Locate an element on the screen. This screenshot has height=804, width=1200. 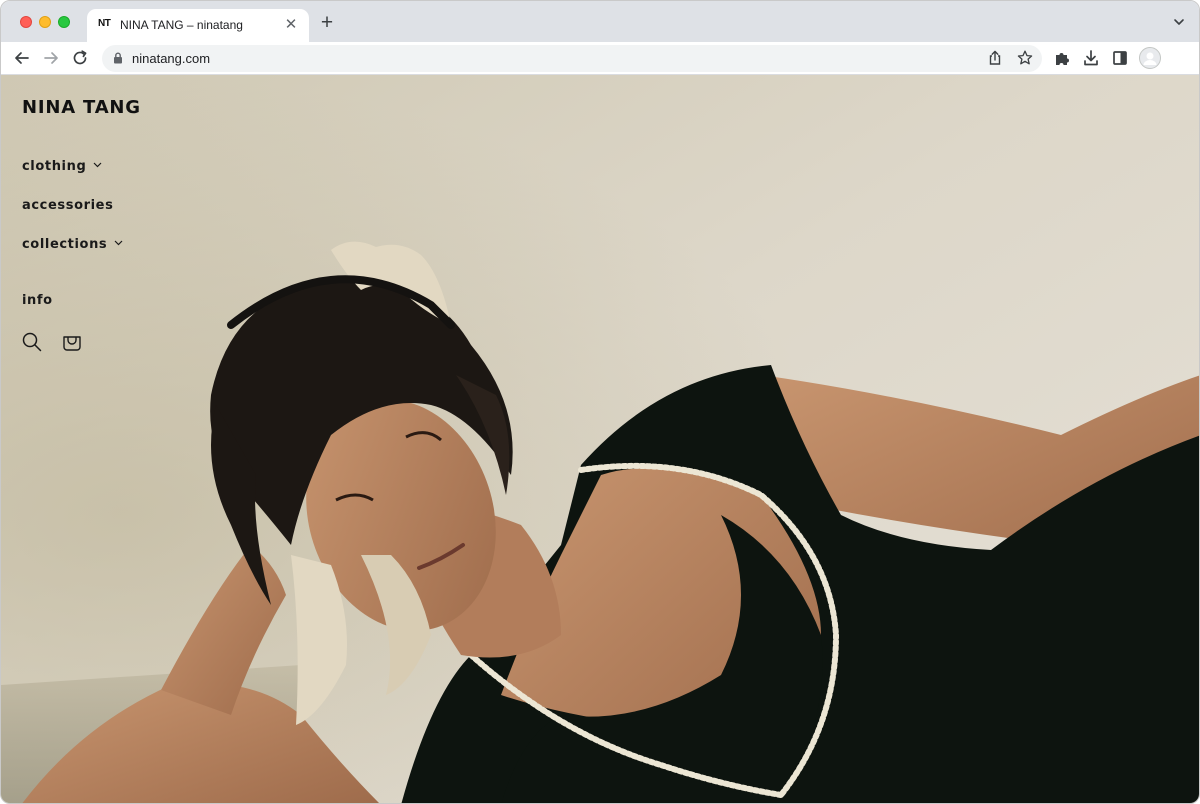
nav-item-collections: collections is located at coordinates (72, 244).